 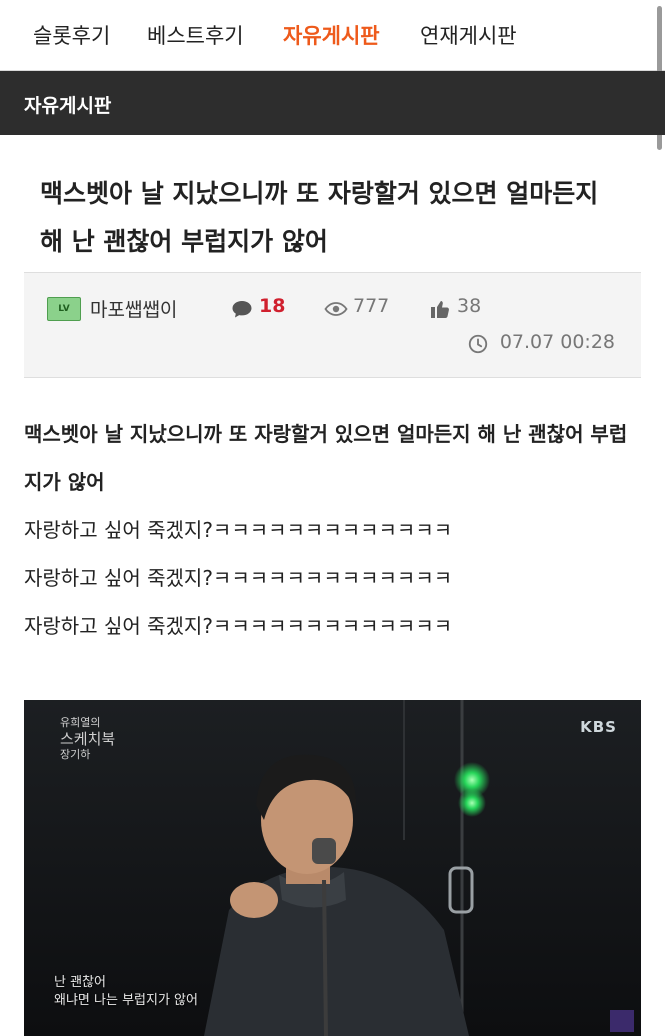 I want to click on post-datetime: 07.07 00:28, so click(x=557, y=342).